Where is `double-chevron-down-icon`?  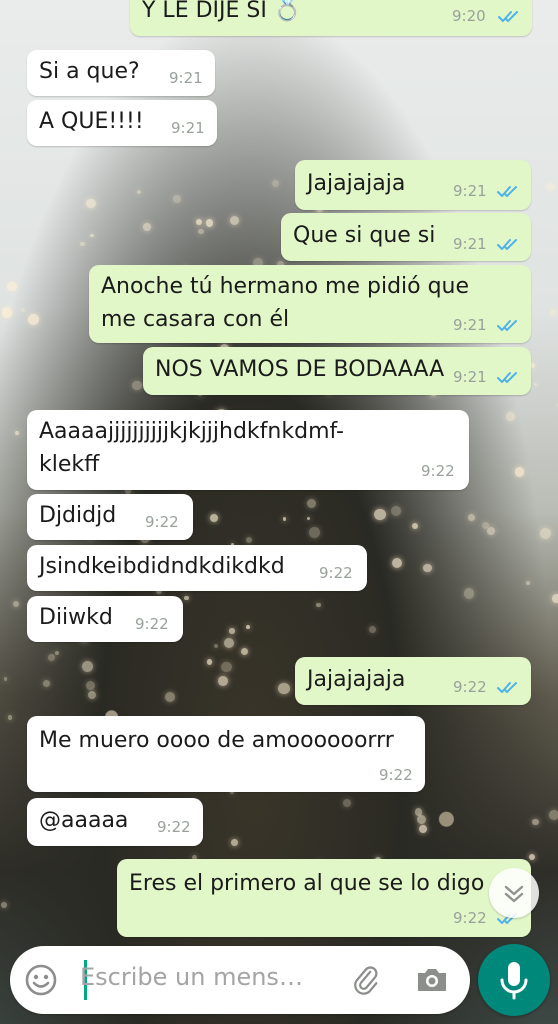 double-chevron-down-icon is located at coordinates (514, 894).